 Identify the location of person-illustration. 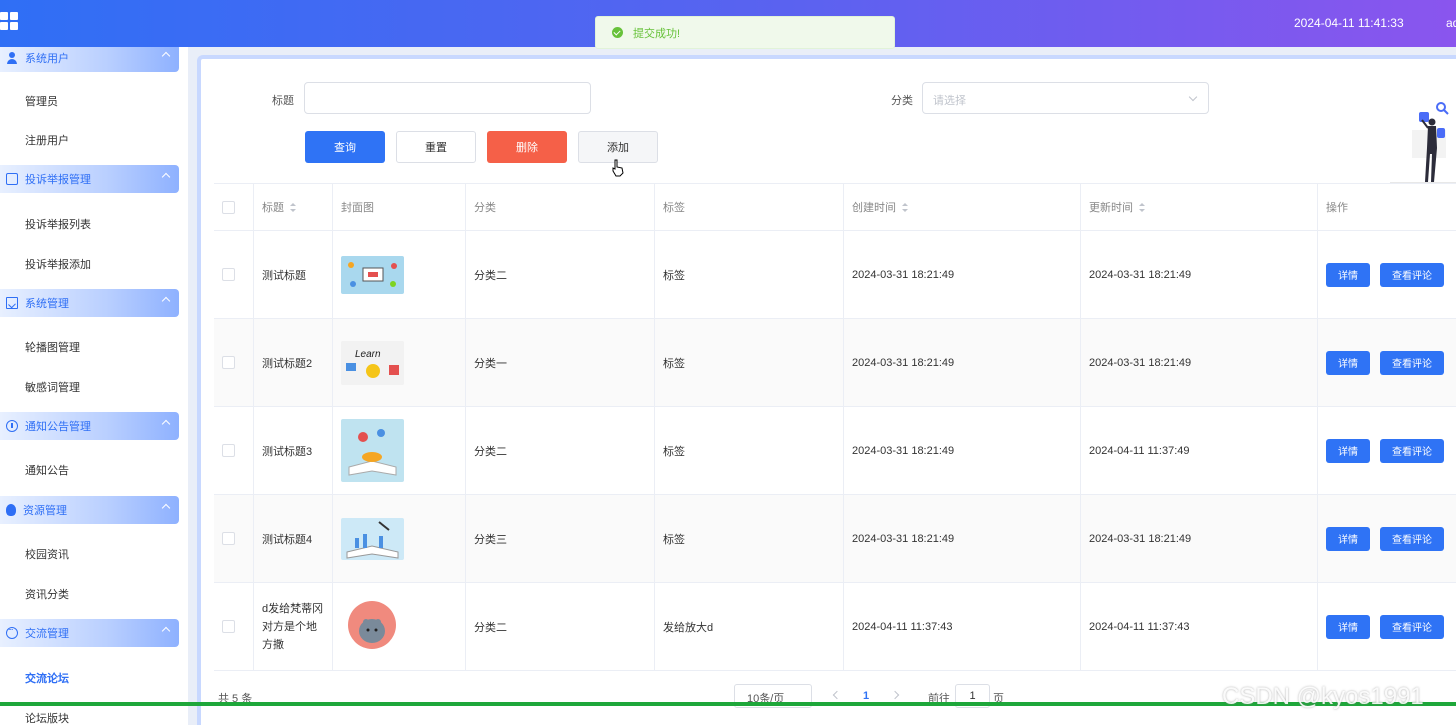
(1423, 143).